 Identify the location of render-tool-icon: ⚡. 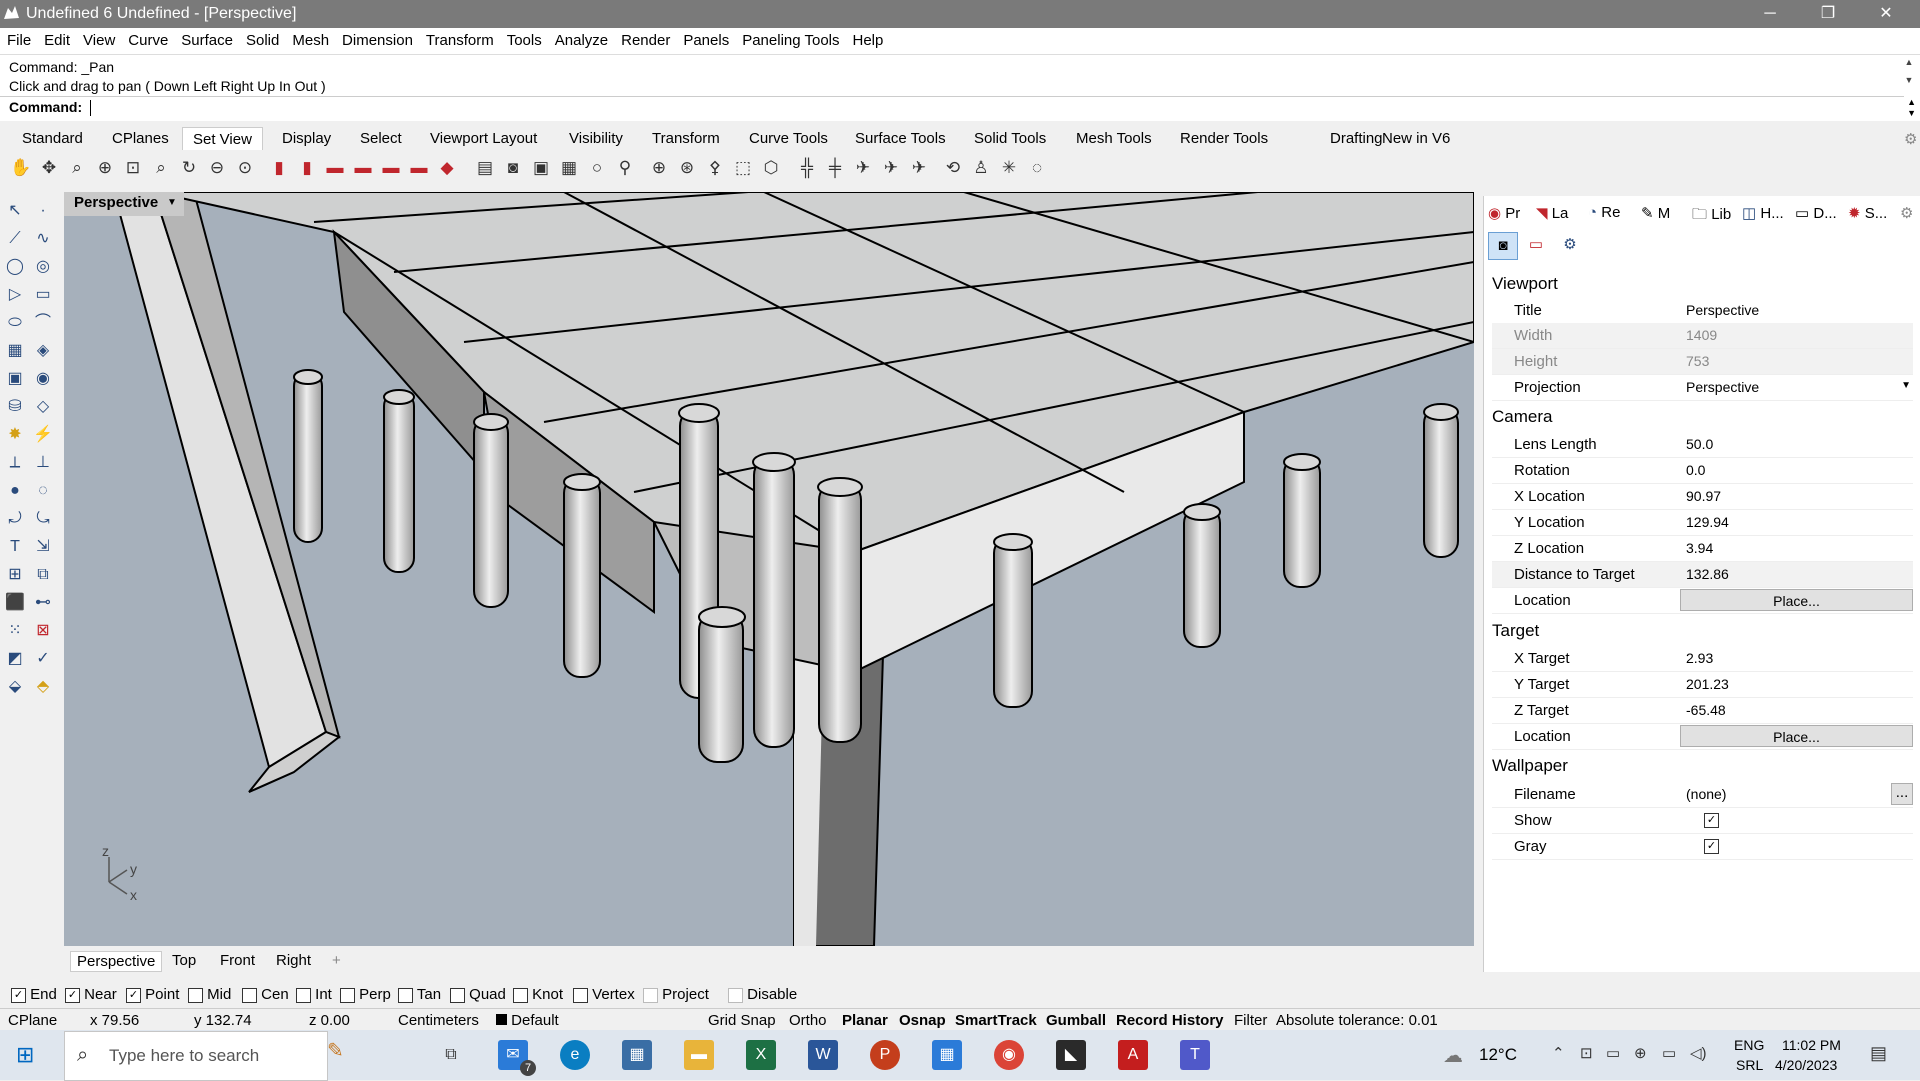
(43, 435).